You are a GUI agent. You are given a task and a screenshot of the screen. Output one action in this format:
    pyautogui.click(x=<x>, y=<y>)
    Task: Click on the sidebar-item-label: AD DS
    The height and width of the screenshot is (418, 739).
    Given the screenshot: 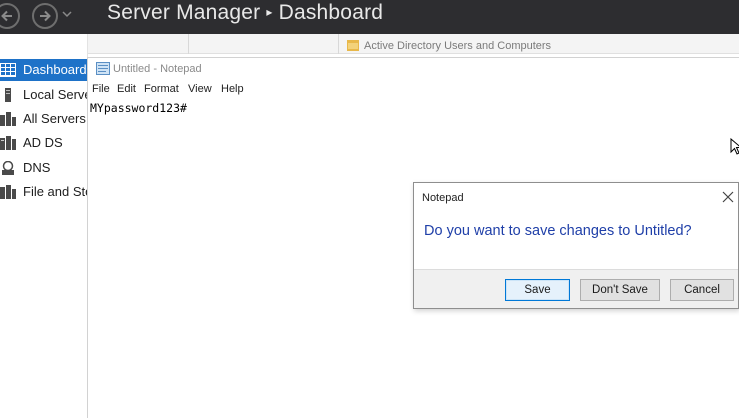 What is the action you would take?
    pyautogui.click(x=43, y=142)
    